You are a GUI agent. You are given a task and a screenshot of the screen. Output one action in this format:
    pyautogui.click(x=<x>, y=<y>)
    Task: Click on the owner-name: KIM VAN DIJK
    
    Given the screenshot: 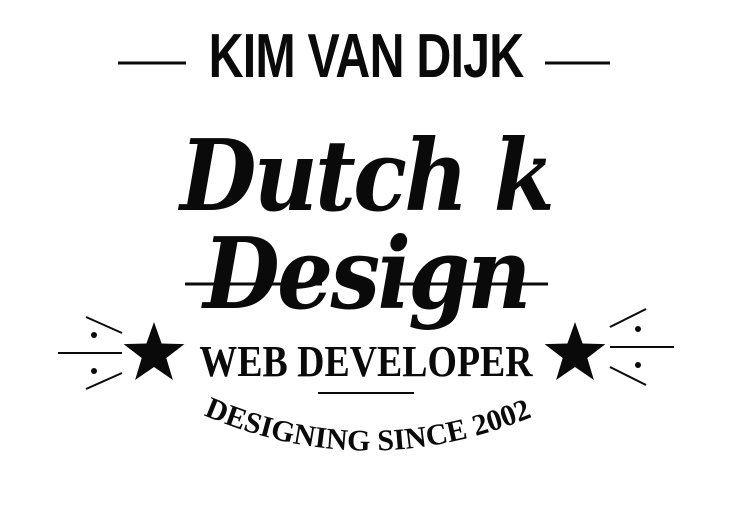 What is the action you would take?
    pyautogui.click(x=366, y=56)
    